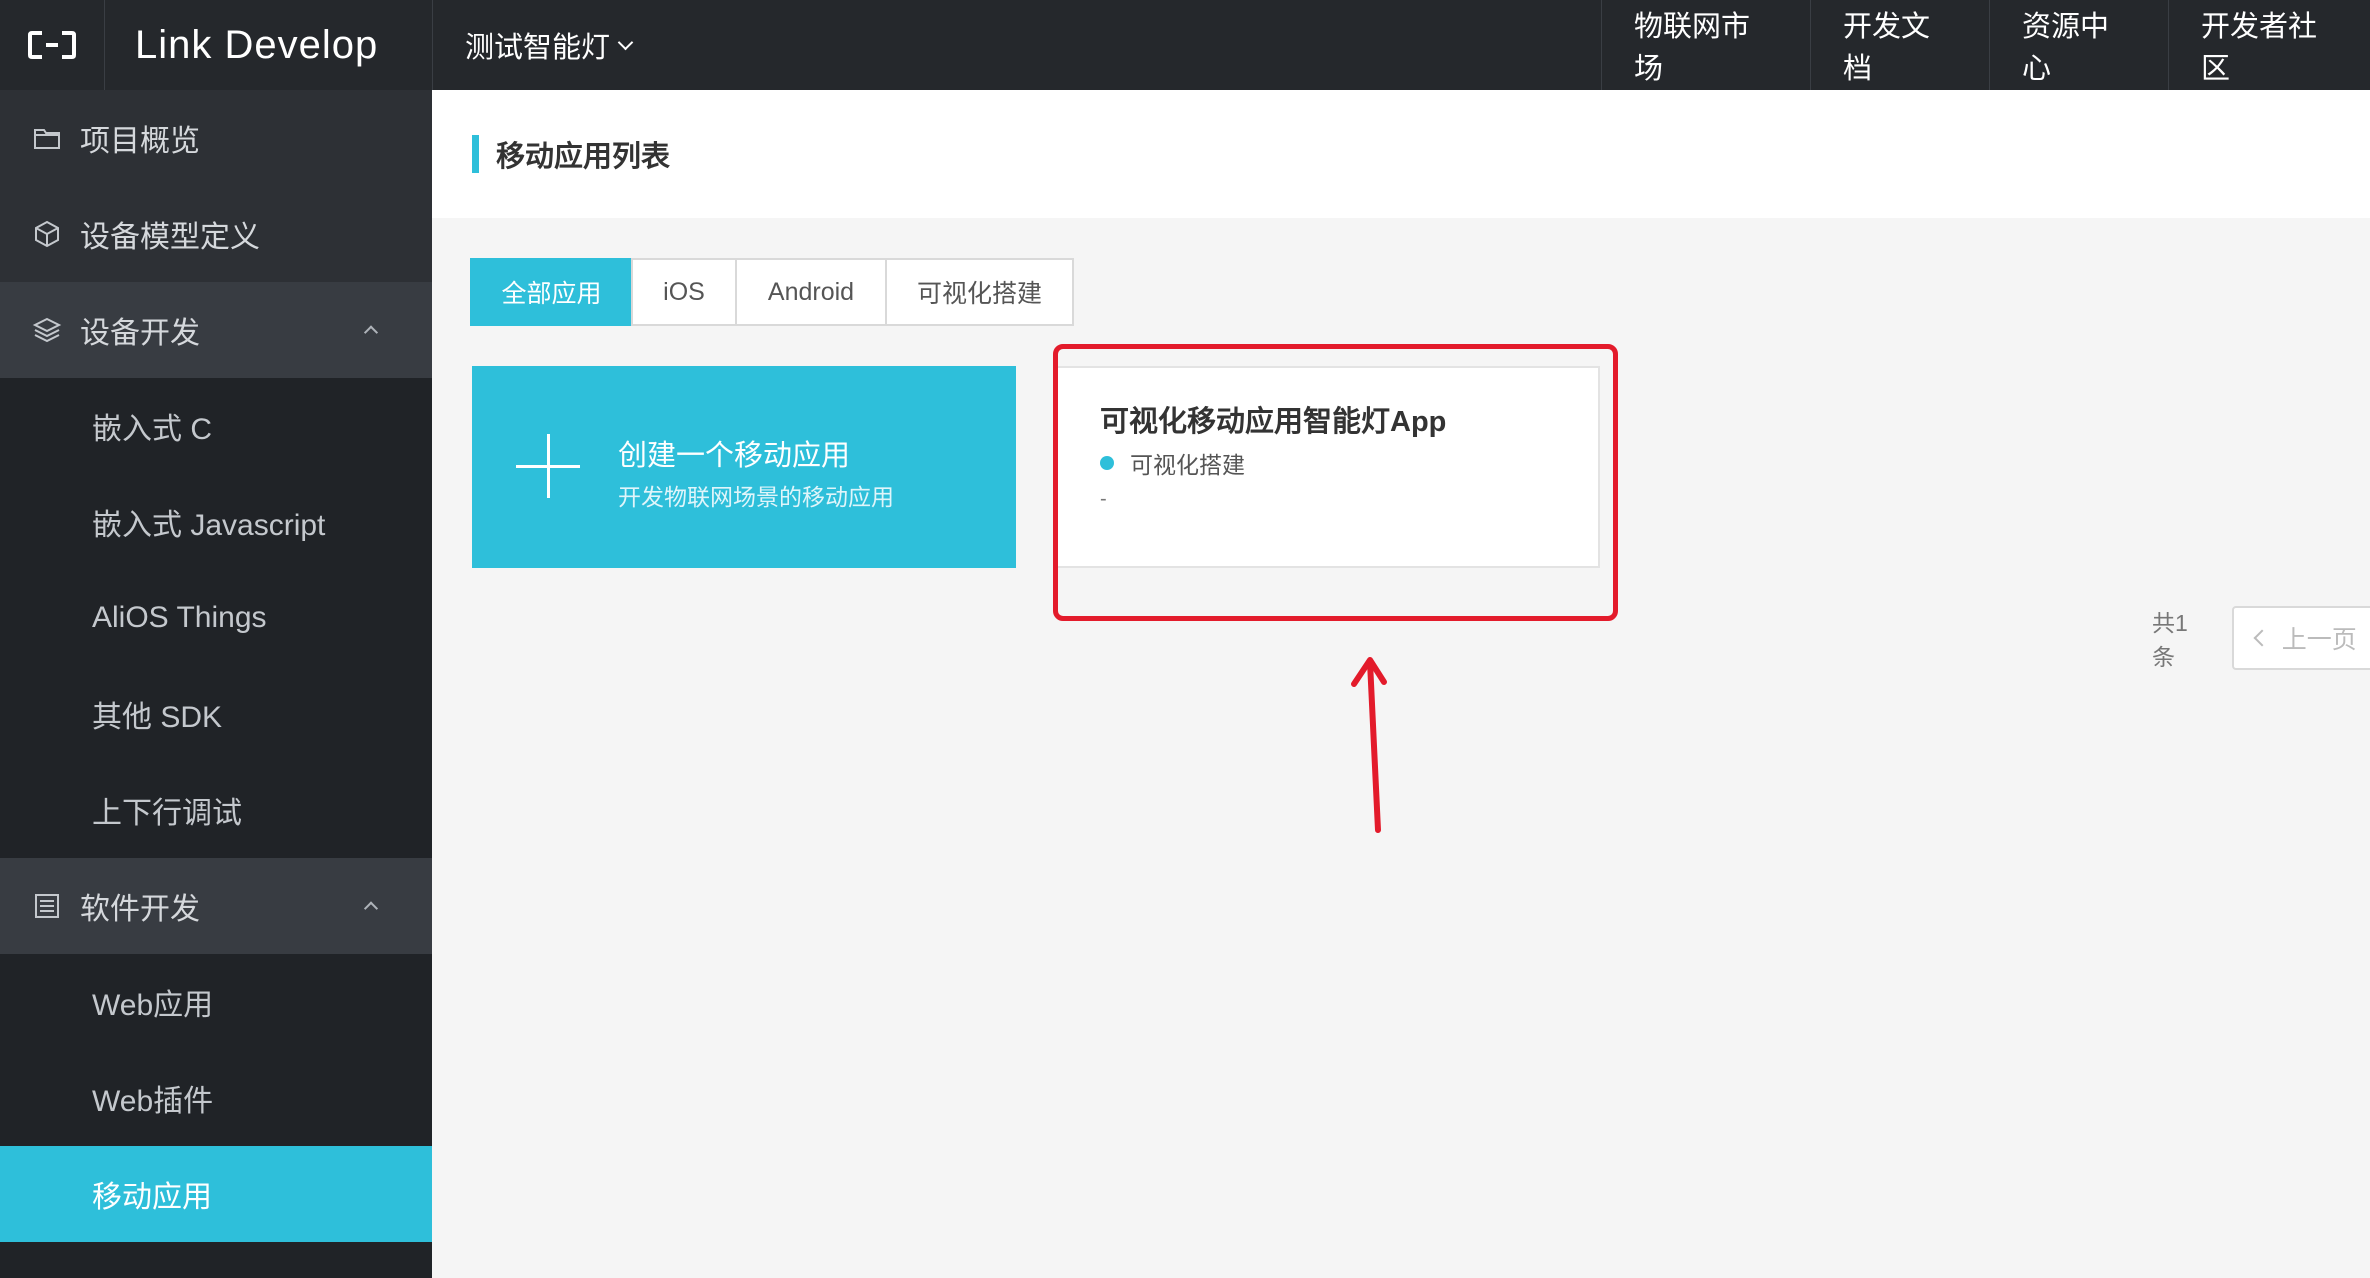 Image resolution: width=2370 pixels, height=1278 pixels. I want to click on prev-page-button: 上一页, so click(2300, 638).